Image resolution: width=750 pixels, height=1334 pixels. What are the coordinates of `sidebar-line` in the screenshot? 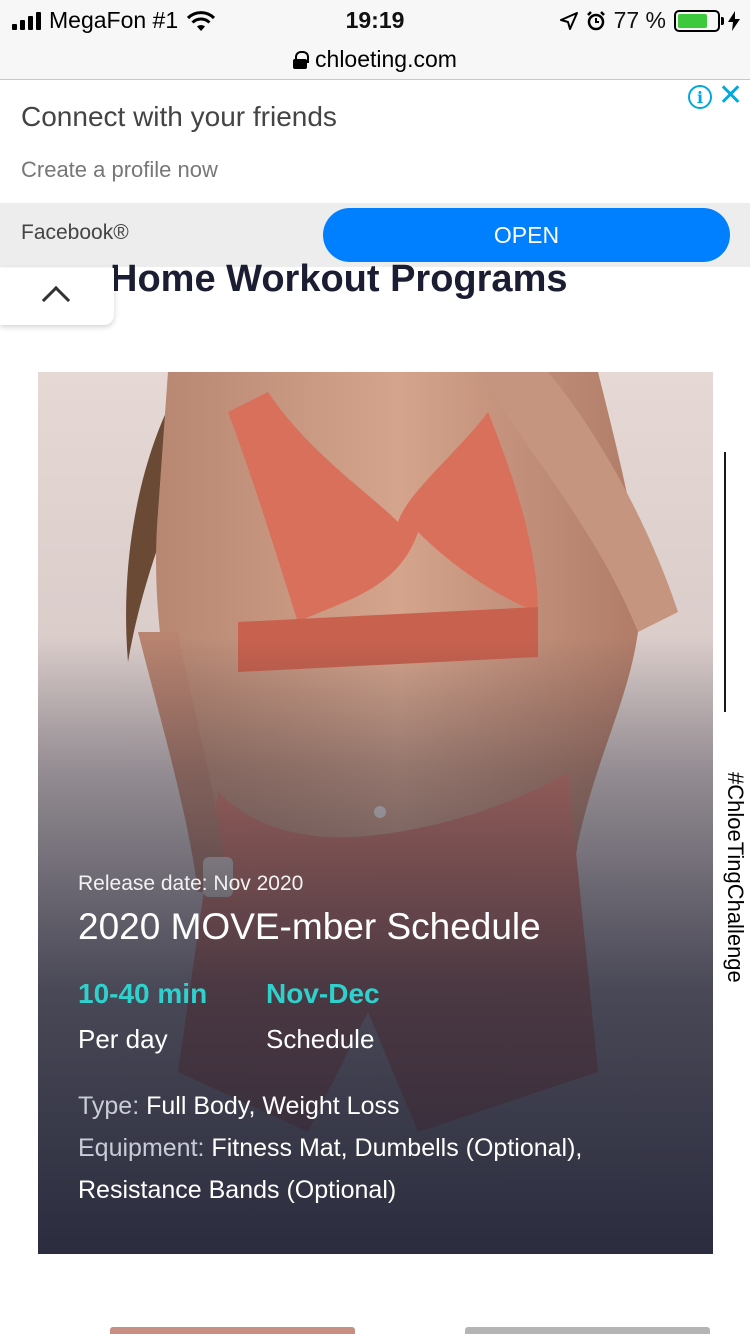 It's located at (725, 582).